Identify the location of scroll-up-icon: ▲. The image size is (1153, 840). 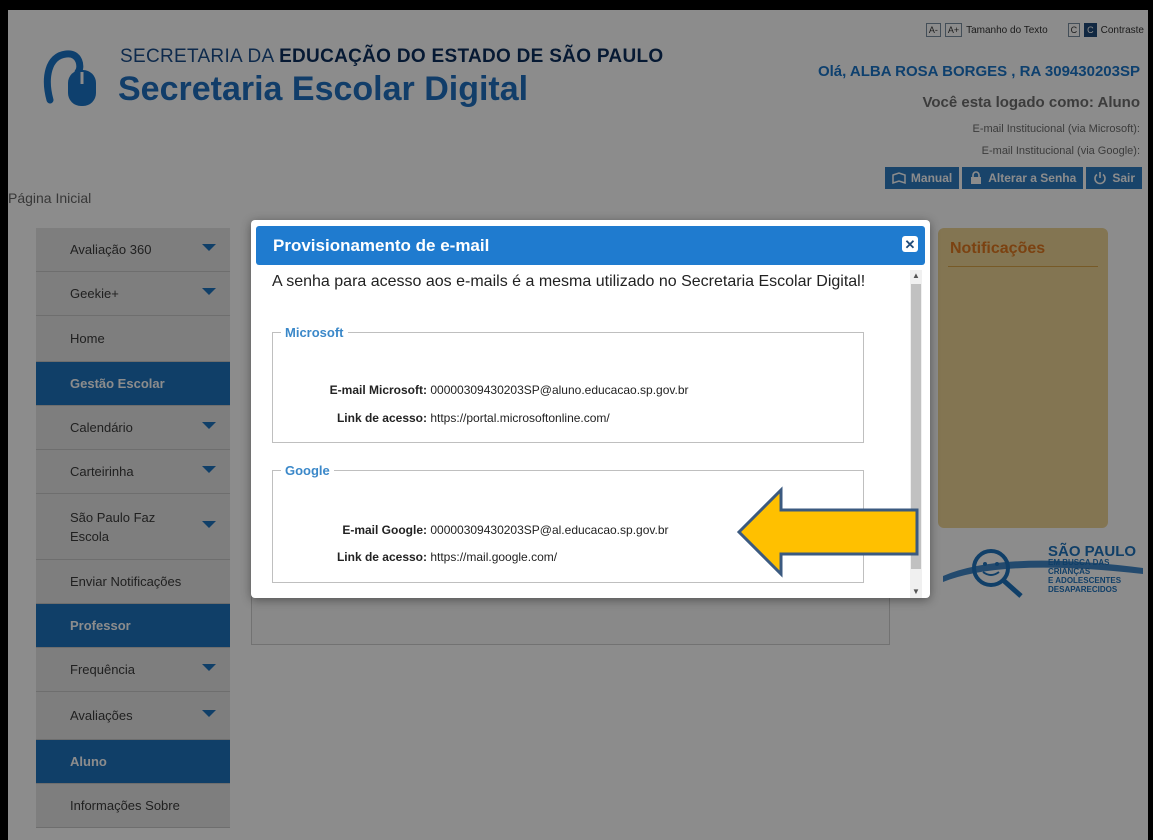
(916, 276).